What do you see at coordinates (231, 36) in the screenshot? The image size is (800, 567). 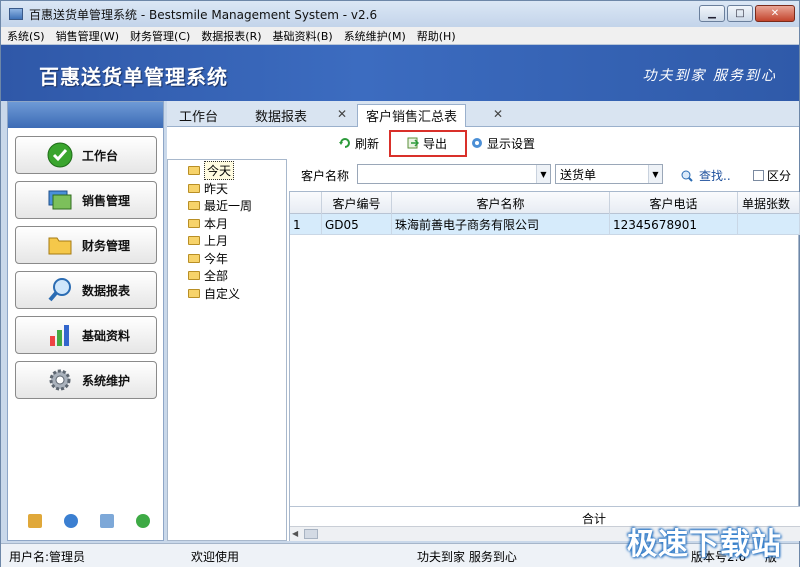 I see `menu-reports: 数据报表(R)` at bounding box center [231, 36].